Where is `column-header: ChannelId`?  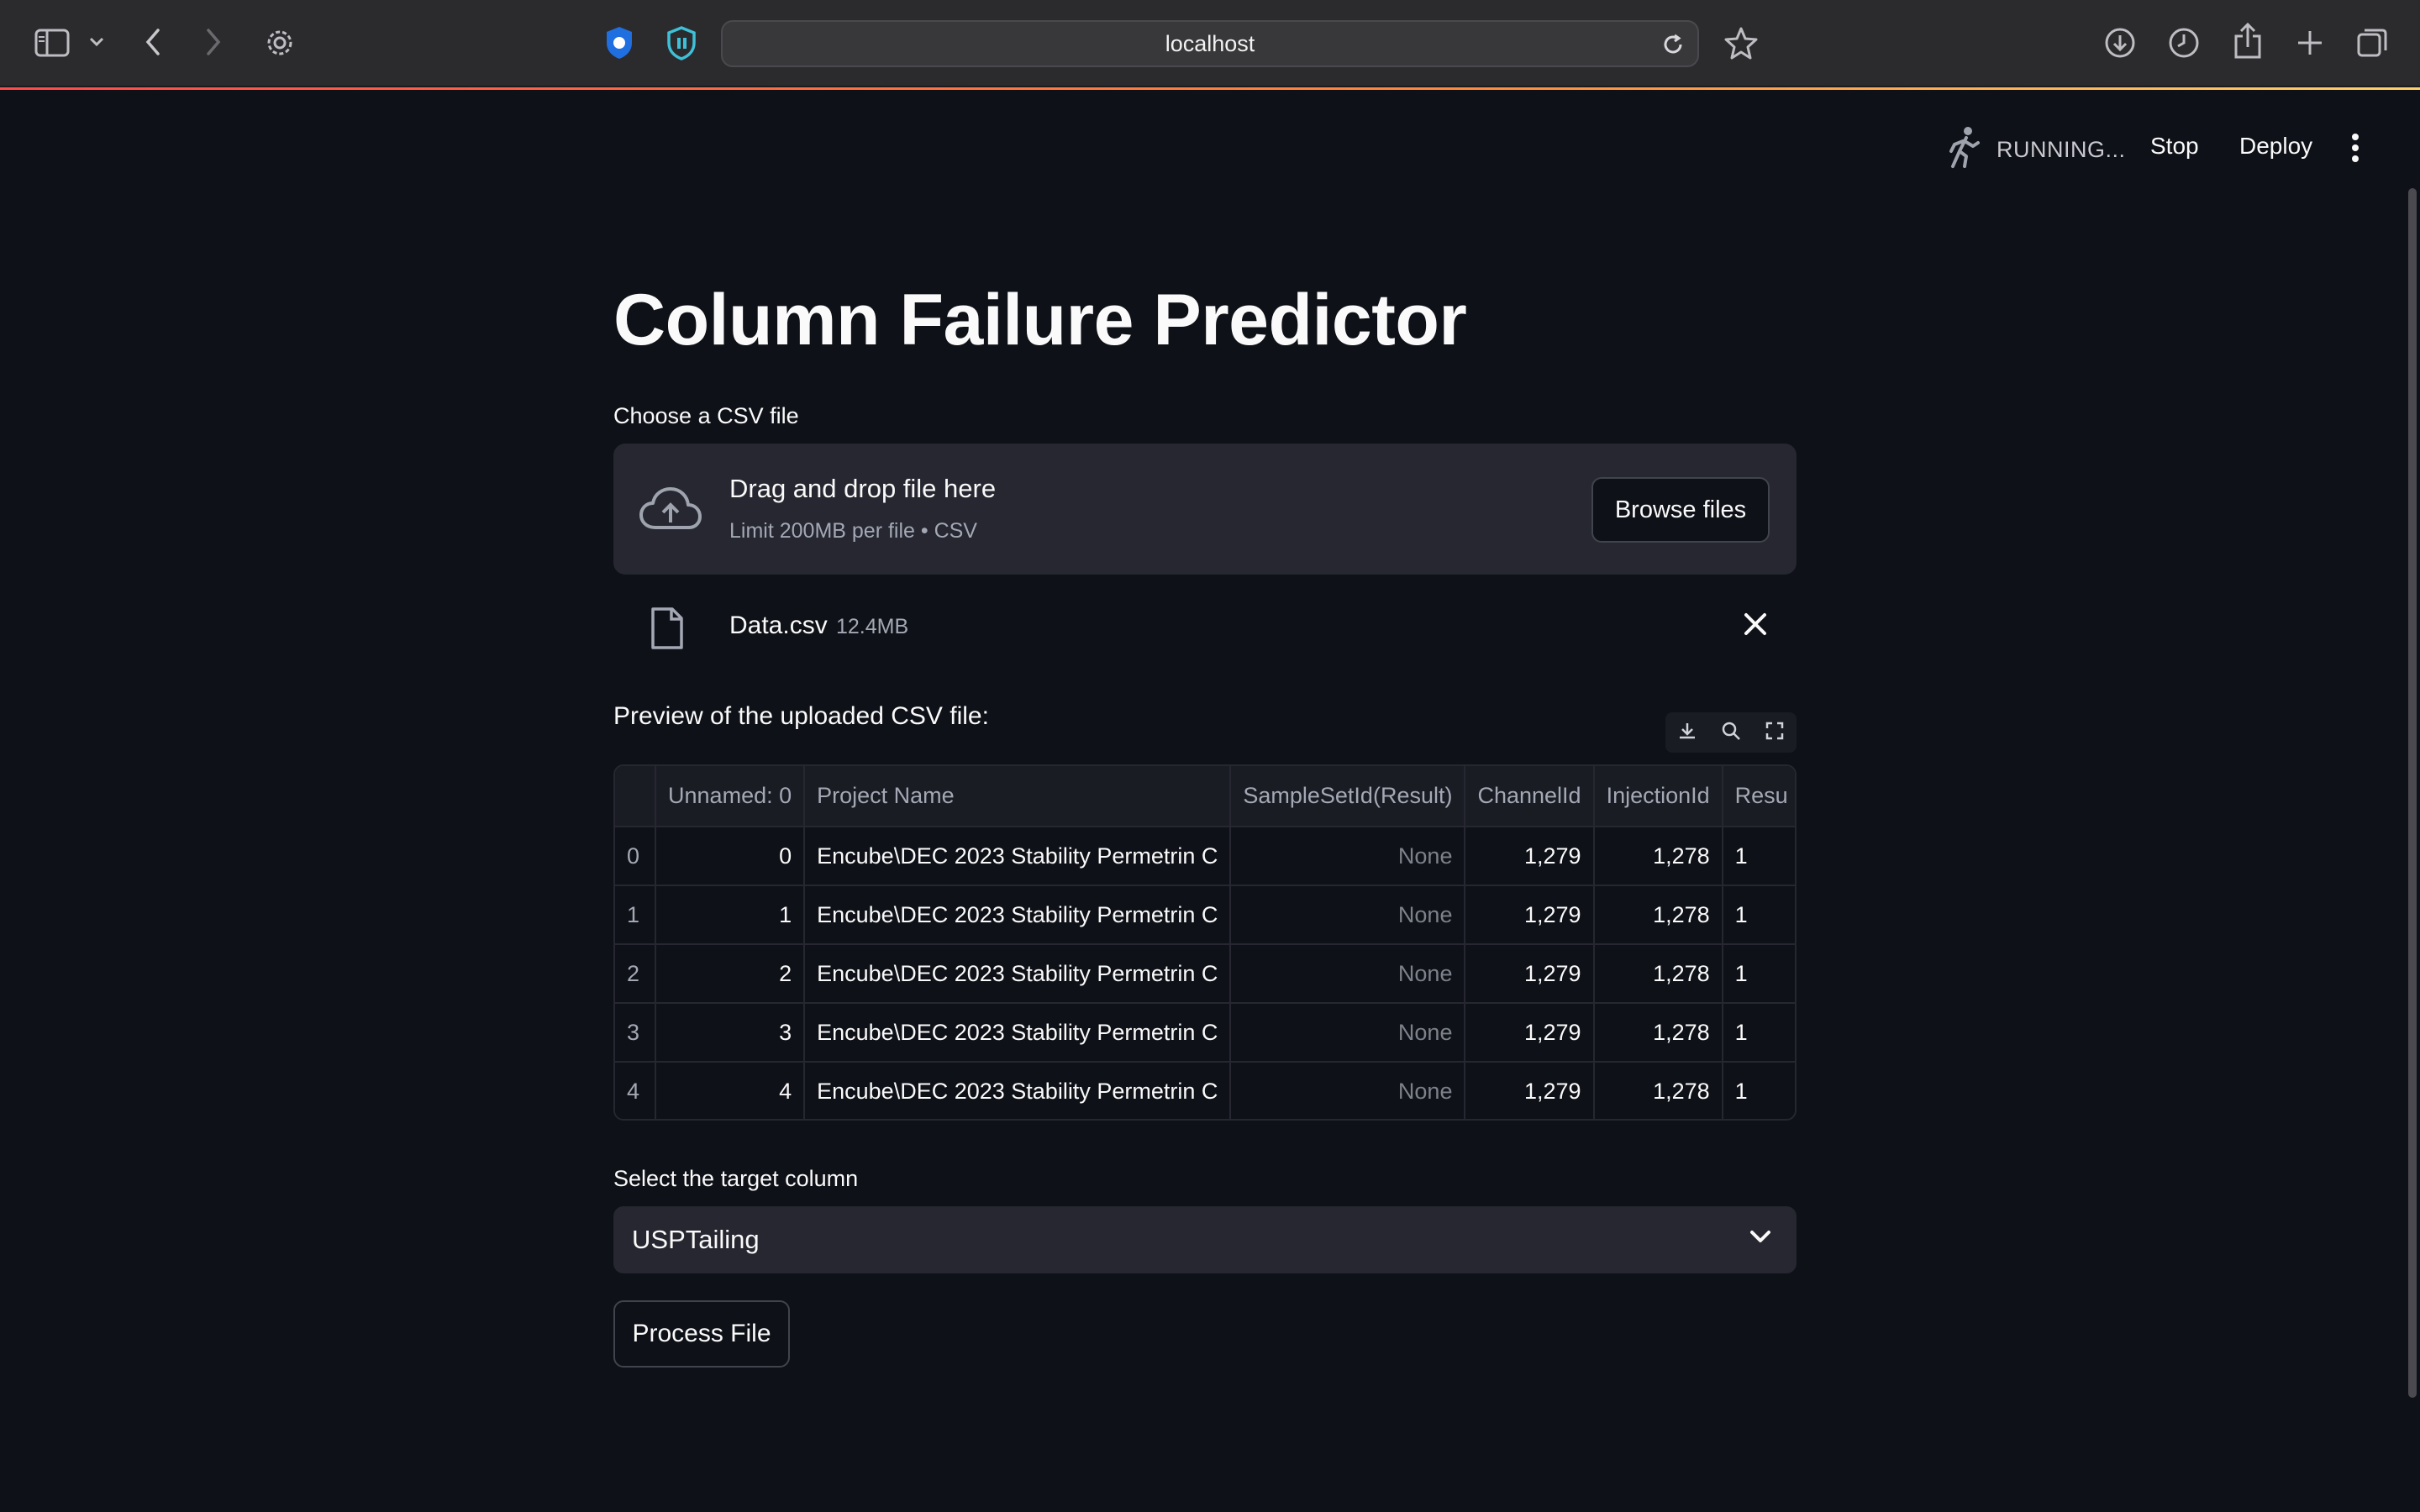 column-header: ChannelId is located at coordinates (1530, 796).